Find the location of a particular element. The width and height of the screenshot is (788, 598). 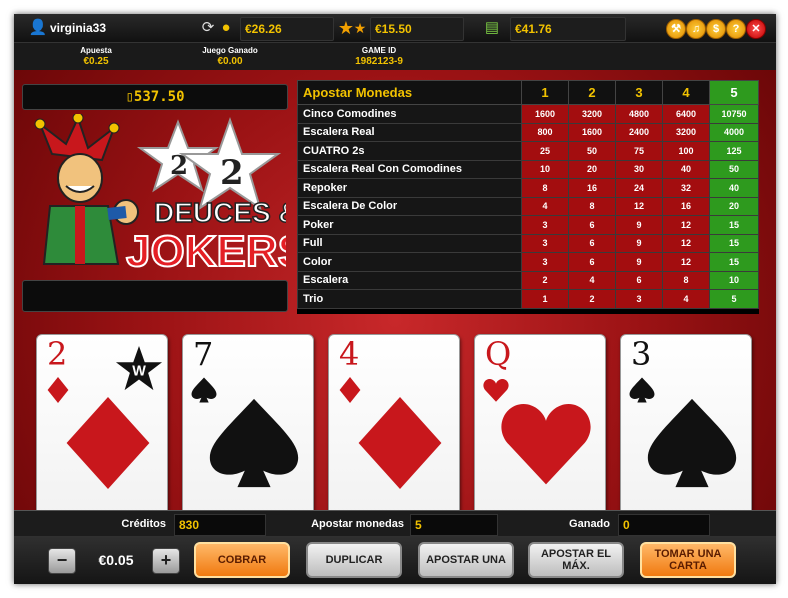

paytable-payout-cell: 4000 is located at coordinates (734, 132).